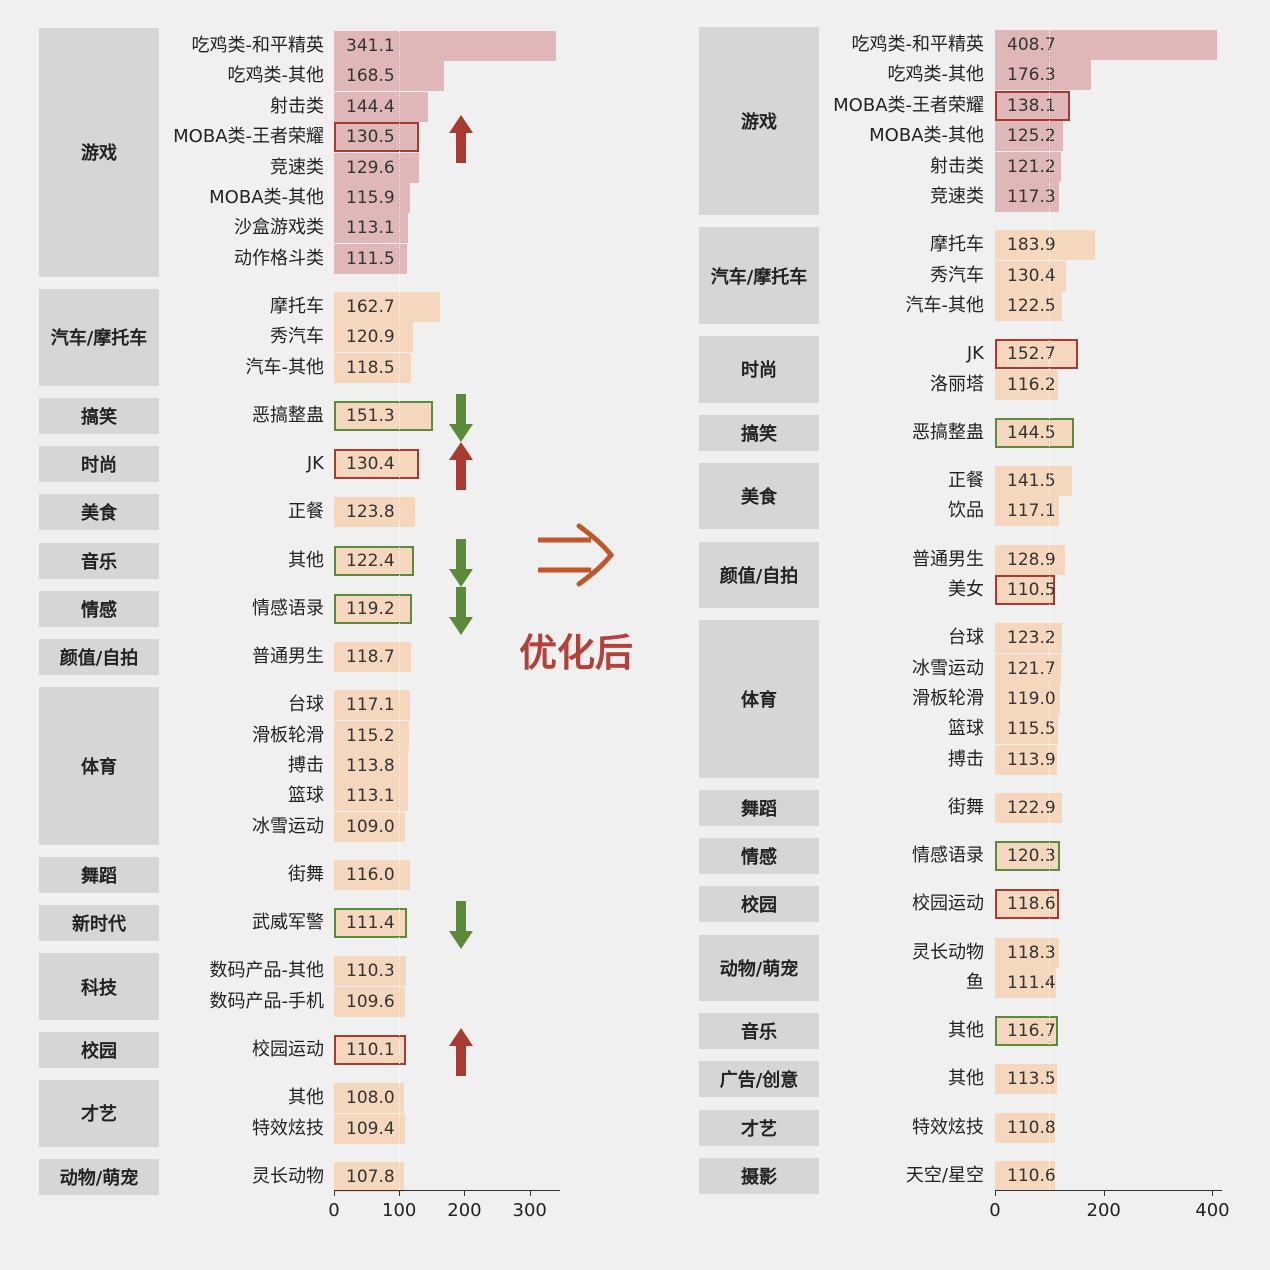  What do you see at coordinates (1031, 668) in the screenshot?
I see `bar-value-label: 121.7` at bounding box center [1031, 668].